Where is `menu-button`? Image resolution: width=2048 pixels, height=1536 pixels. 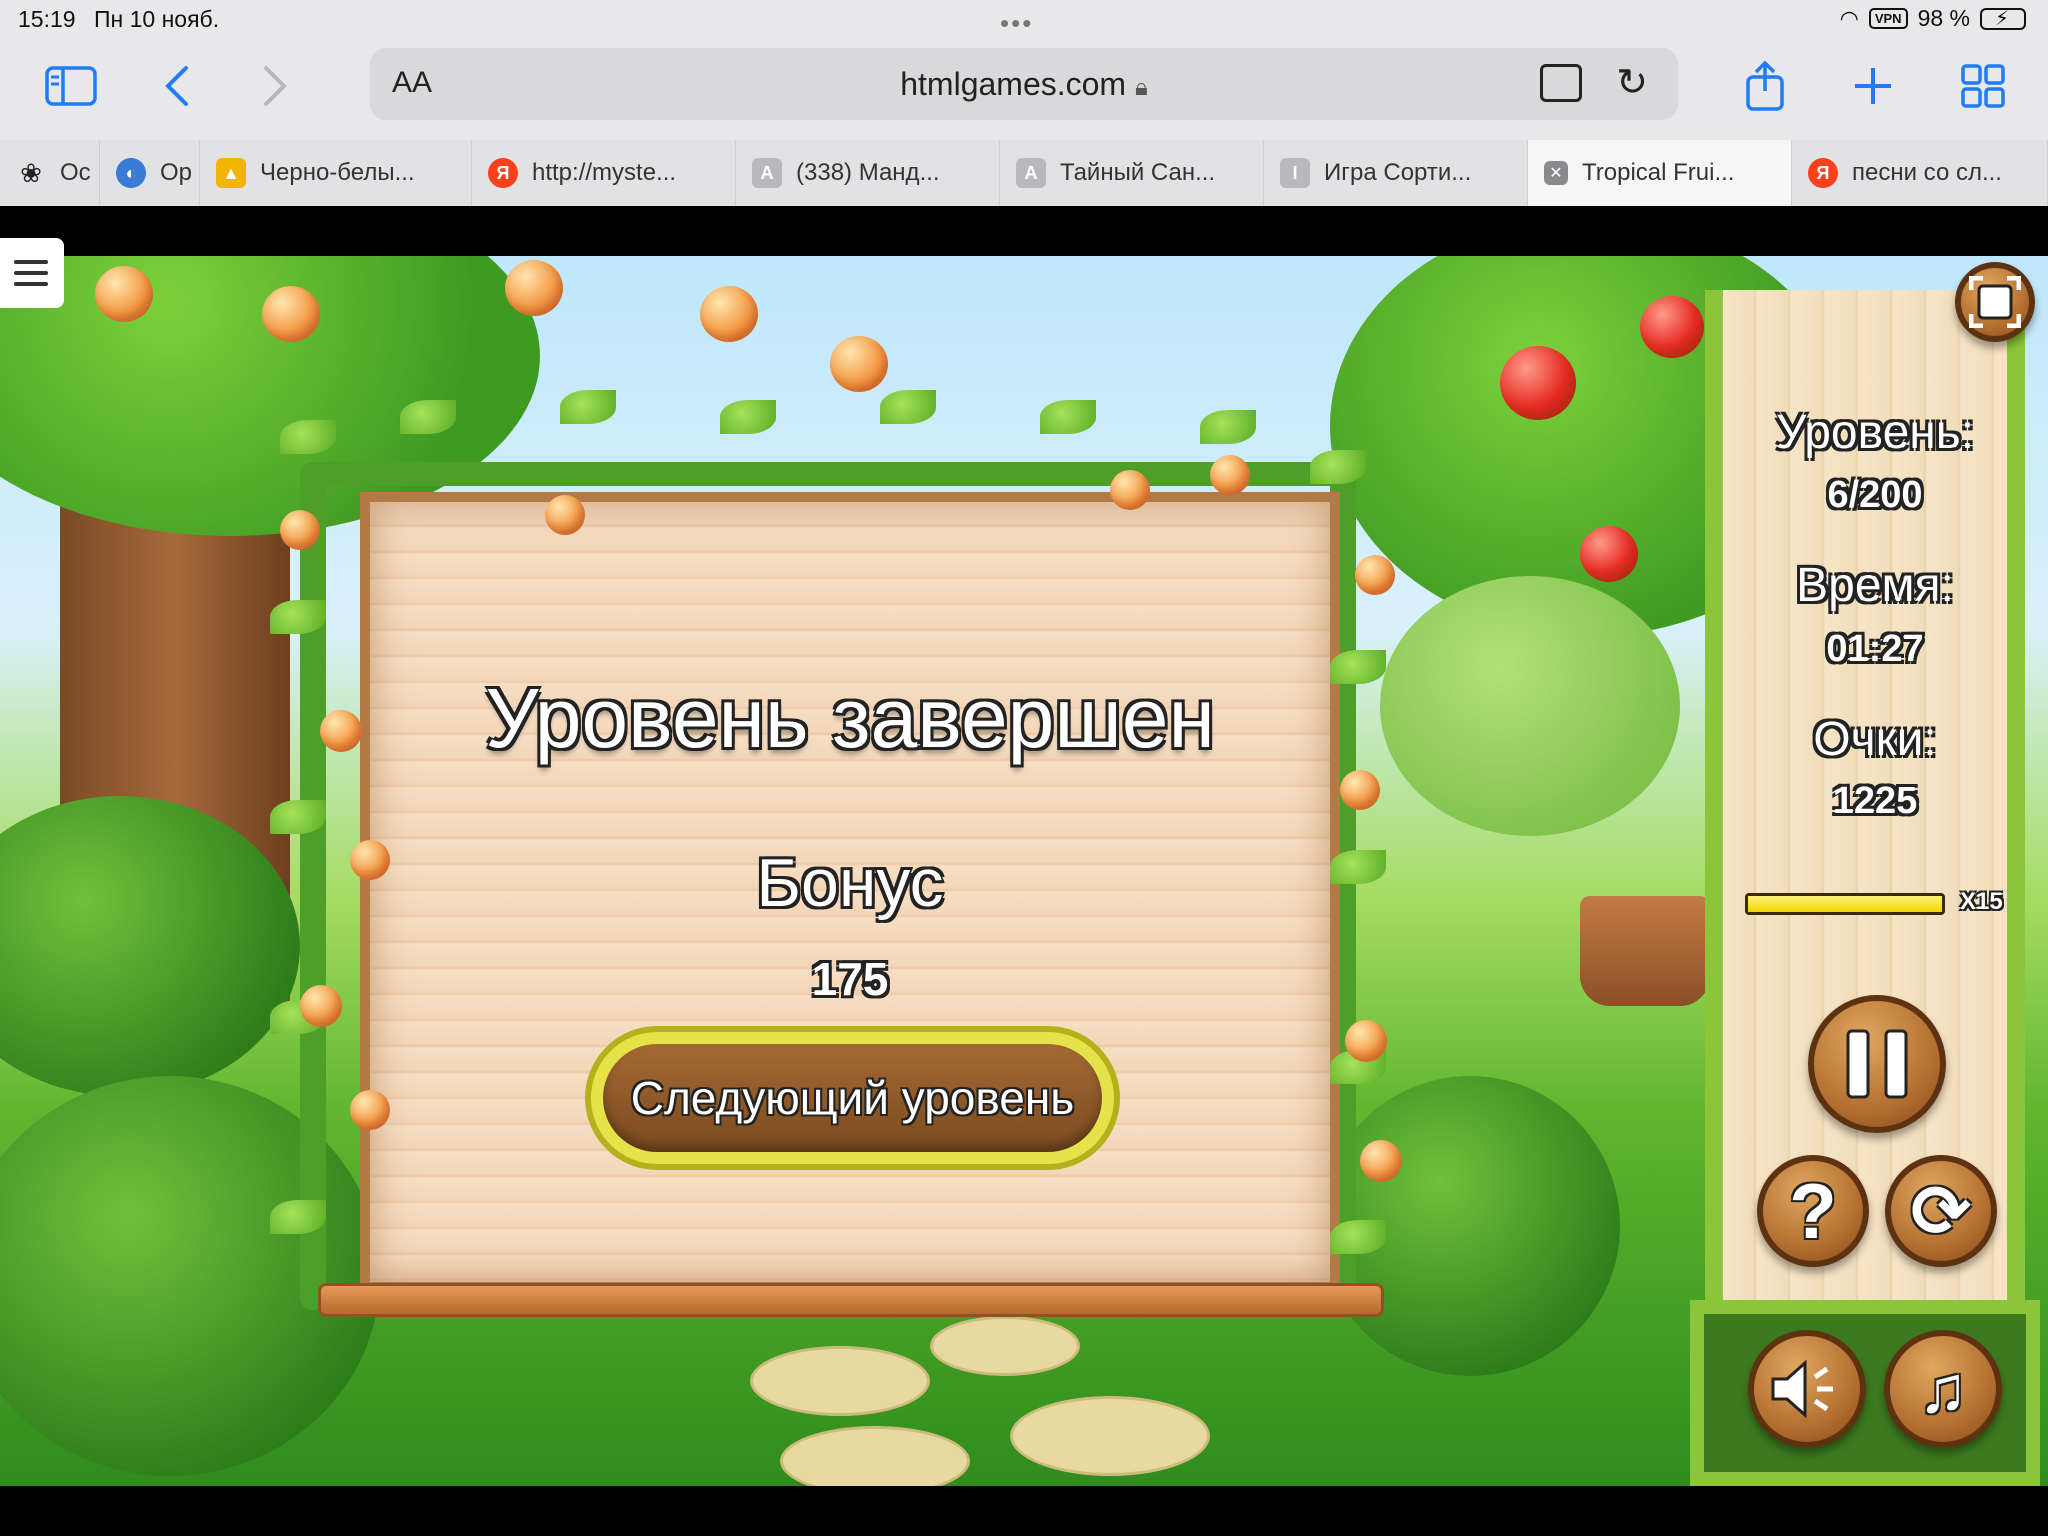 menu-button is located at coordinates (32, 273).